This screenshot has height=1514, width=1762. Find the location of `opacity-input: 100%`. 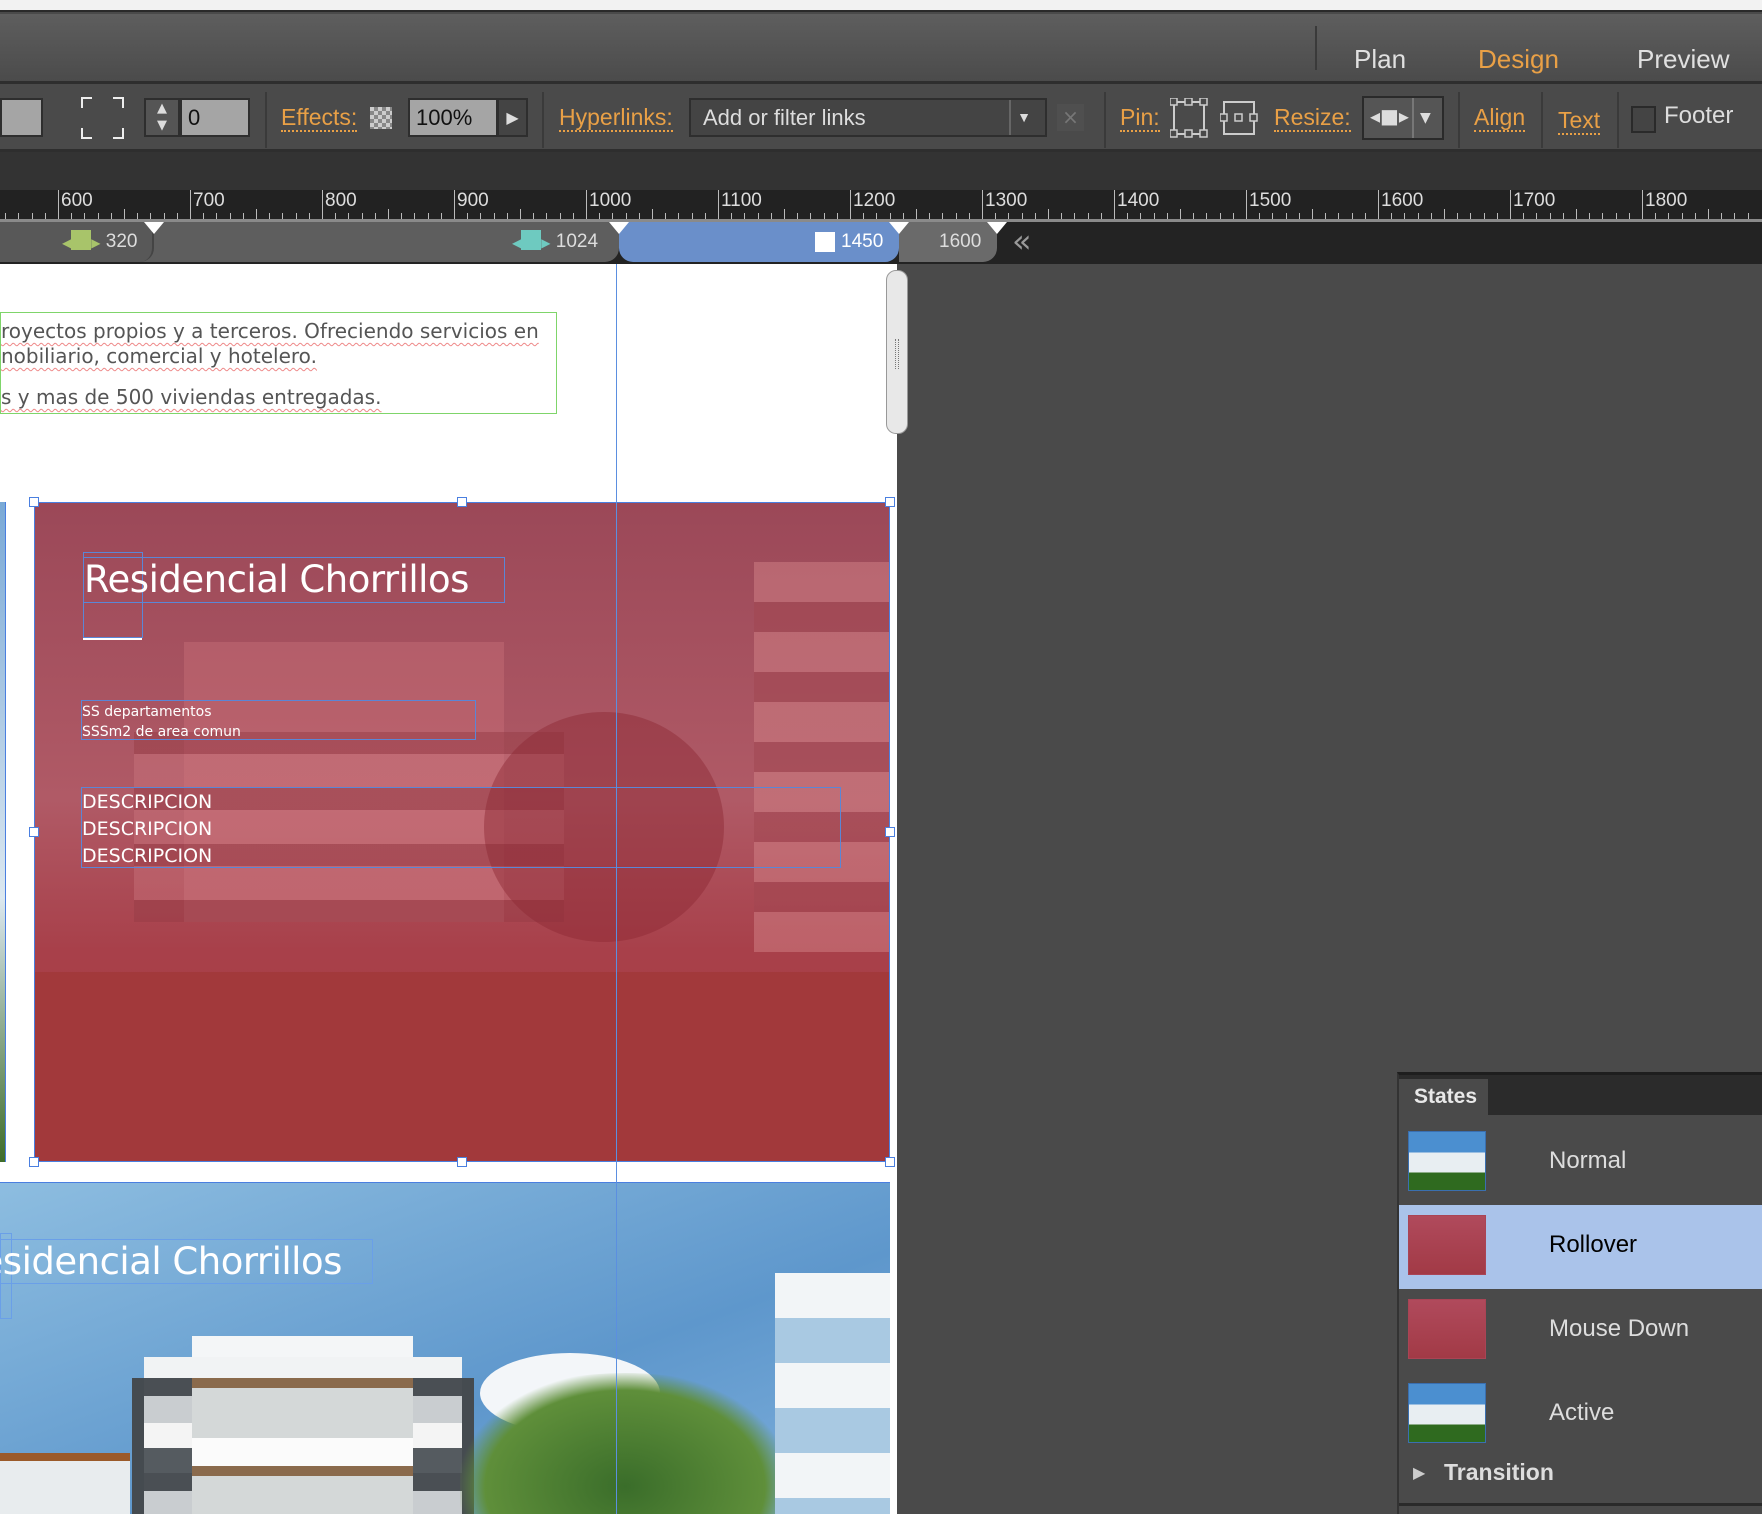

opacity-input: 100% is located at coordinates (453, 117).